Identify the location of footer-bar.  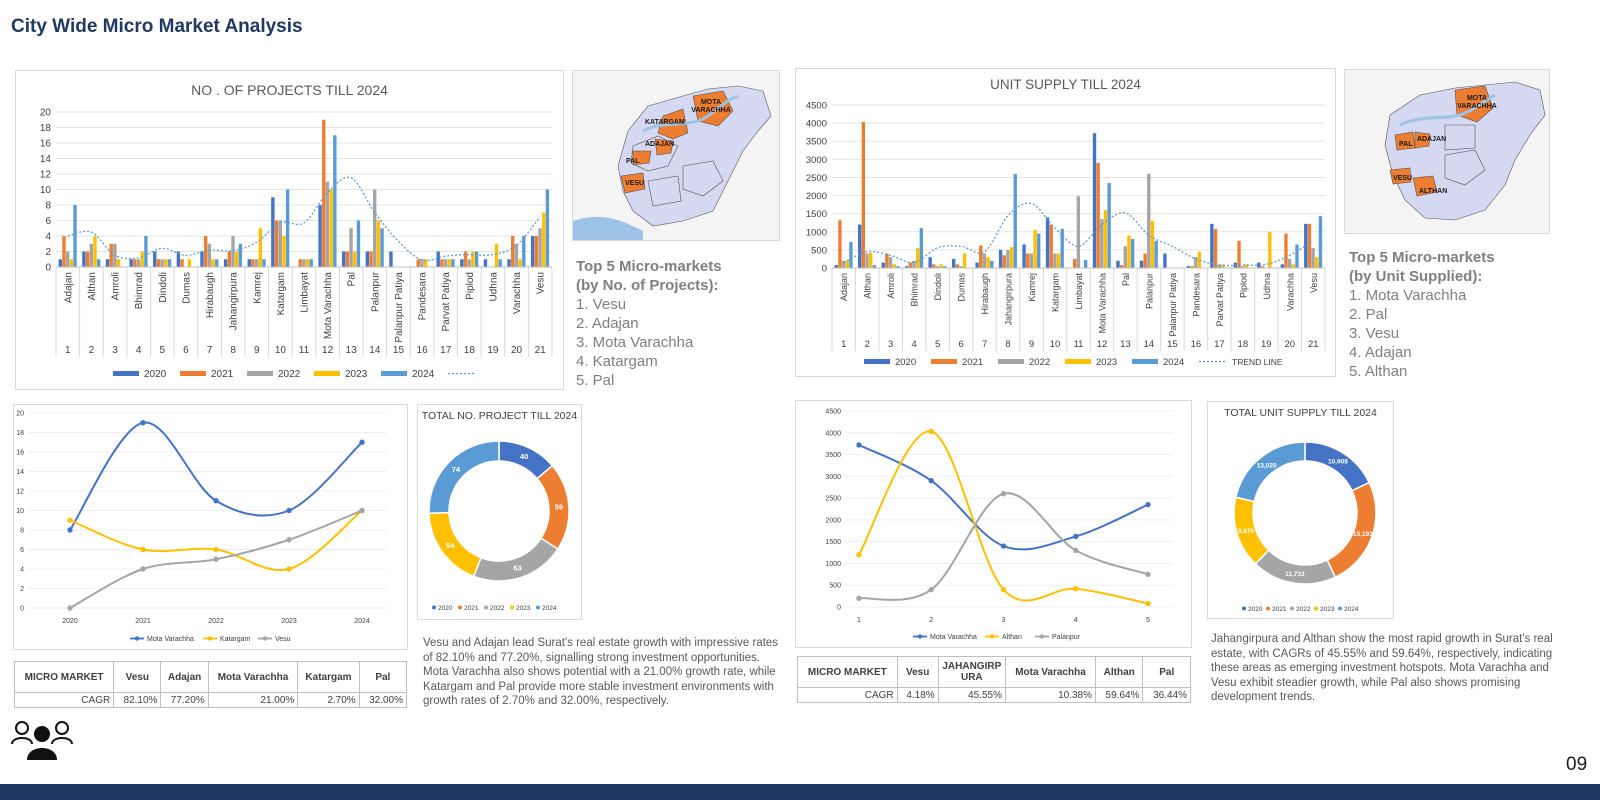
(800, 792).